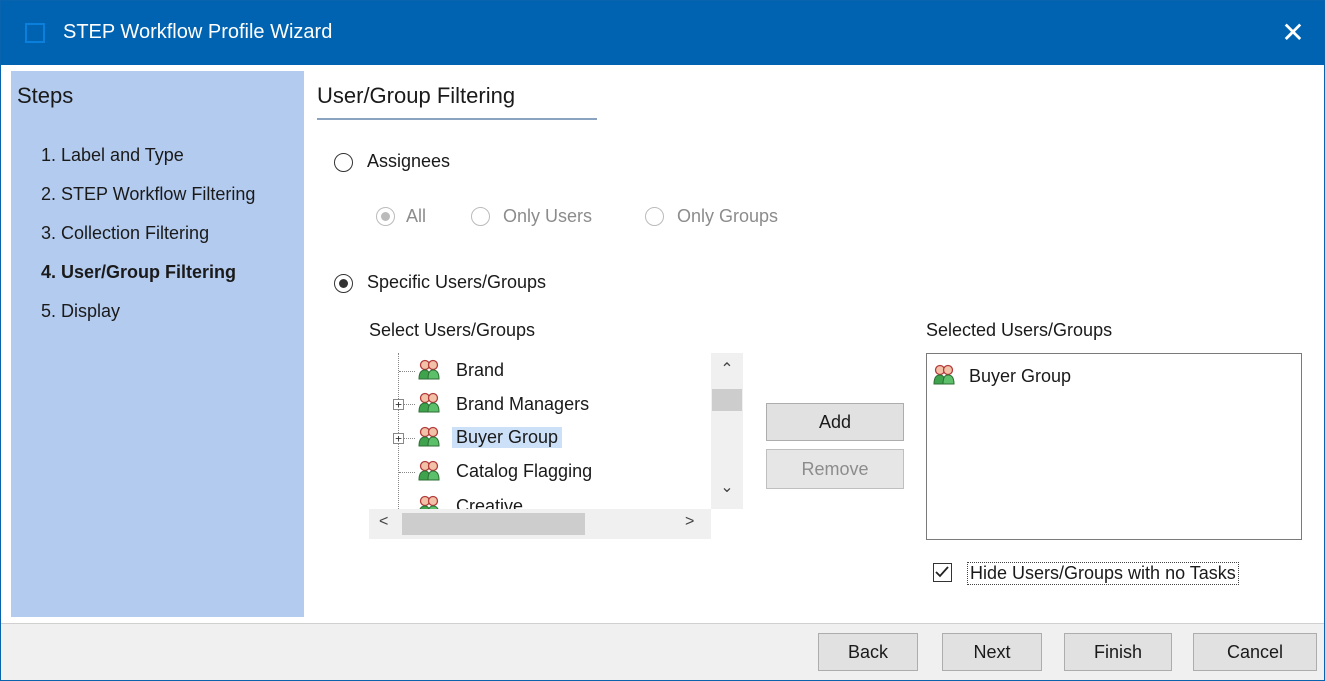 The width and height of the screenshot is (1325, 681). Describe the element at coordinates (35, 33) in the screenshot. I see `app-icon` at that location.